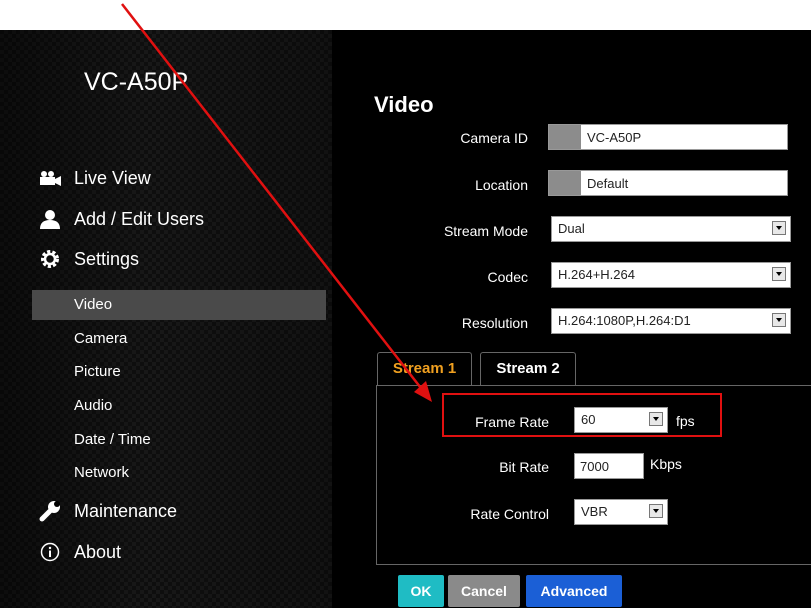  I want to click on rate-control-value: VBR, so click(594, 511).